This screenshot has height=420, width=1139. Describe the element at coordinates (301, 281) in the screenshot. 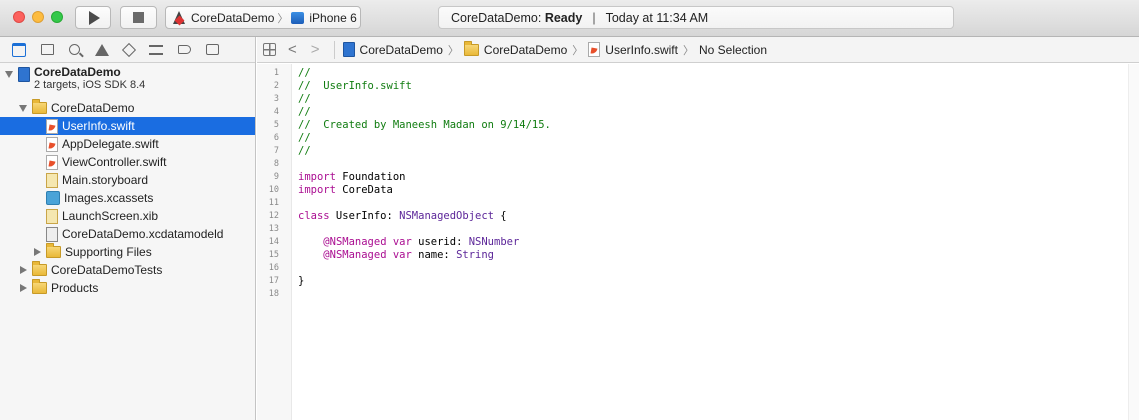

I see `code-line: }` at that location.